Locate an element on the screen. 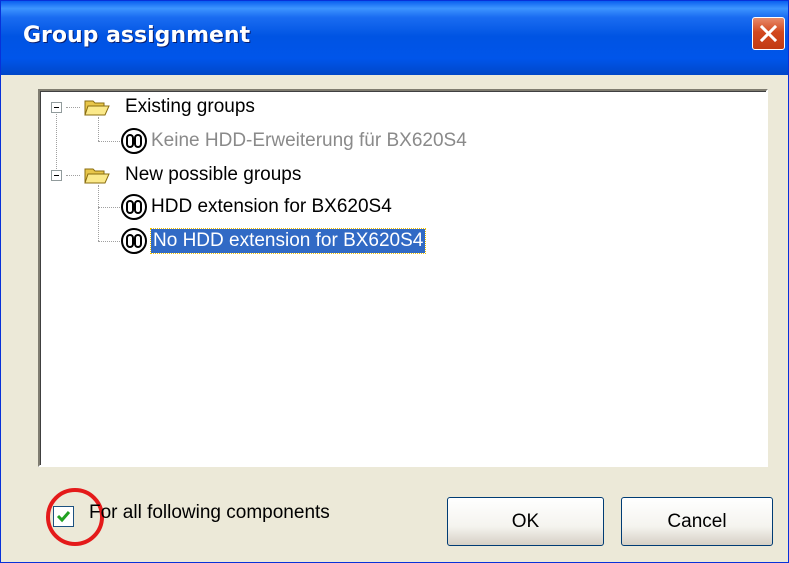 The height and width of the screenshot is (563, 789). all-components-label: For all following components is located at coordinates (209, 513).